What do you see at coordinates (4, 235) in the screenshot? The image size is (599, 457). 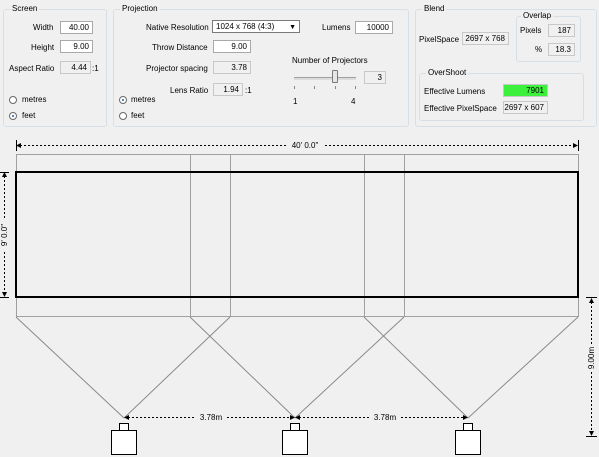 I see `screen-height-dimension-label: 9' 0.0"` at bounding box center [4, 235].